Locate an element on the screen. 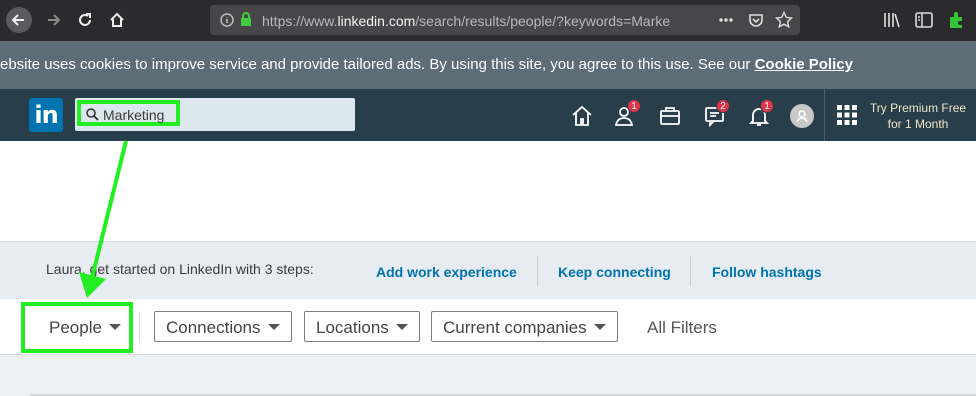 This screenshot has height=396, width=976. locations-filter-label: Locations is located at coordinates (352, 327).